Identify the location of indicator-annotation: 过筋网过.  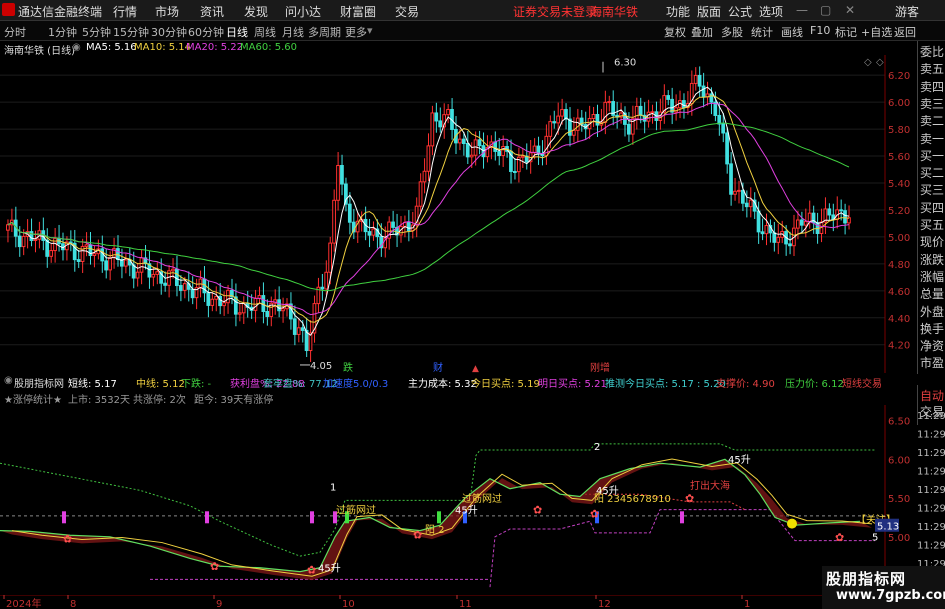
(482, 498).